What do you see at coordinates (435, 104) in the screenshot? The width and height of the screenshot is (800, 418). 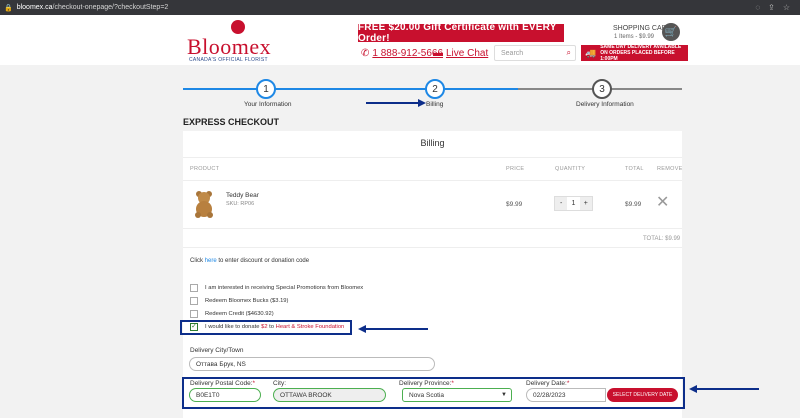 I see `step-2-label: Billing` at bounding box center [435, 104].